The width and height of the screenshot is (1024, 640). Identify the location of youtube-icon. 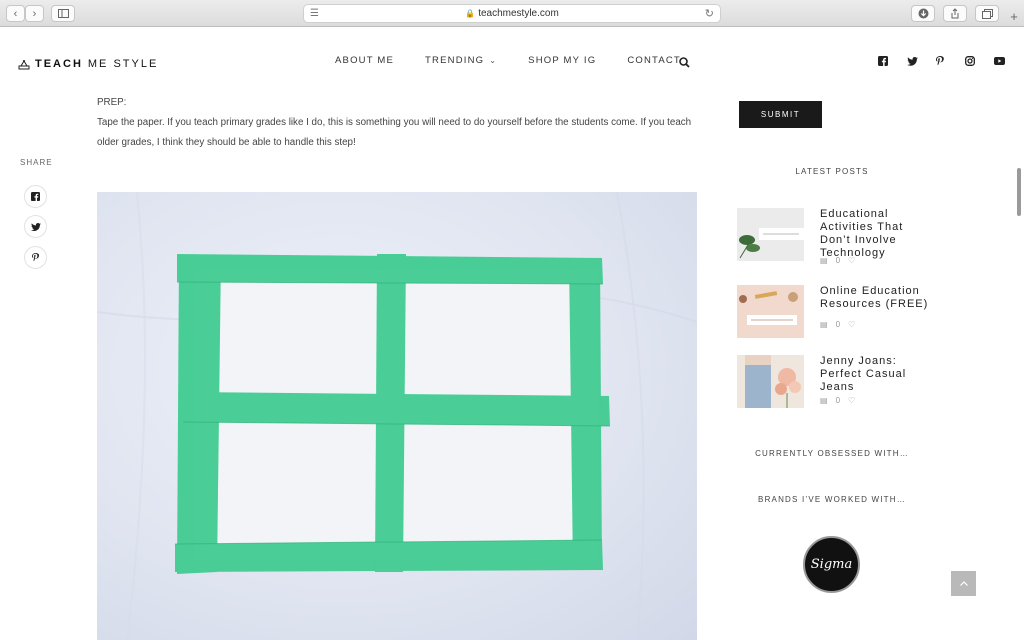
(1008, 61).